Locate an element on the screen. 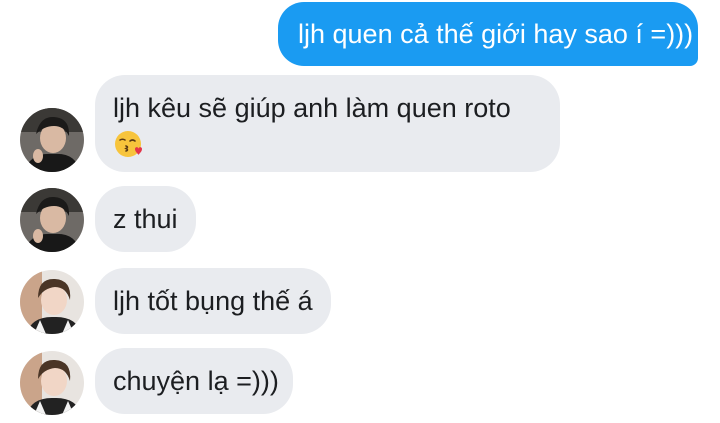 Image resolution: width=720 pixels, height=423 pixels. message-text: z thui is located at coordinates (145, 219).